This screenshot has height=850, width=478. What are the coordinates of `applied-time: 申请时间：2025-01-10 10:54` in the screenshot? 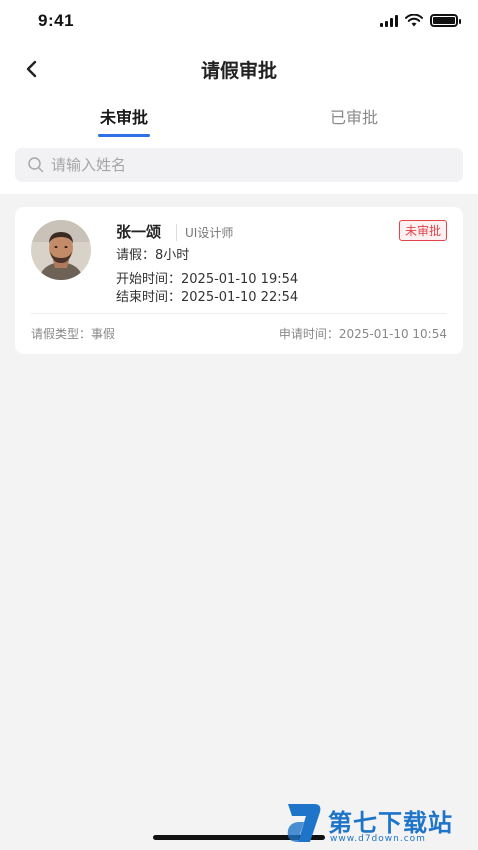 It's located at (362, 334).